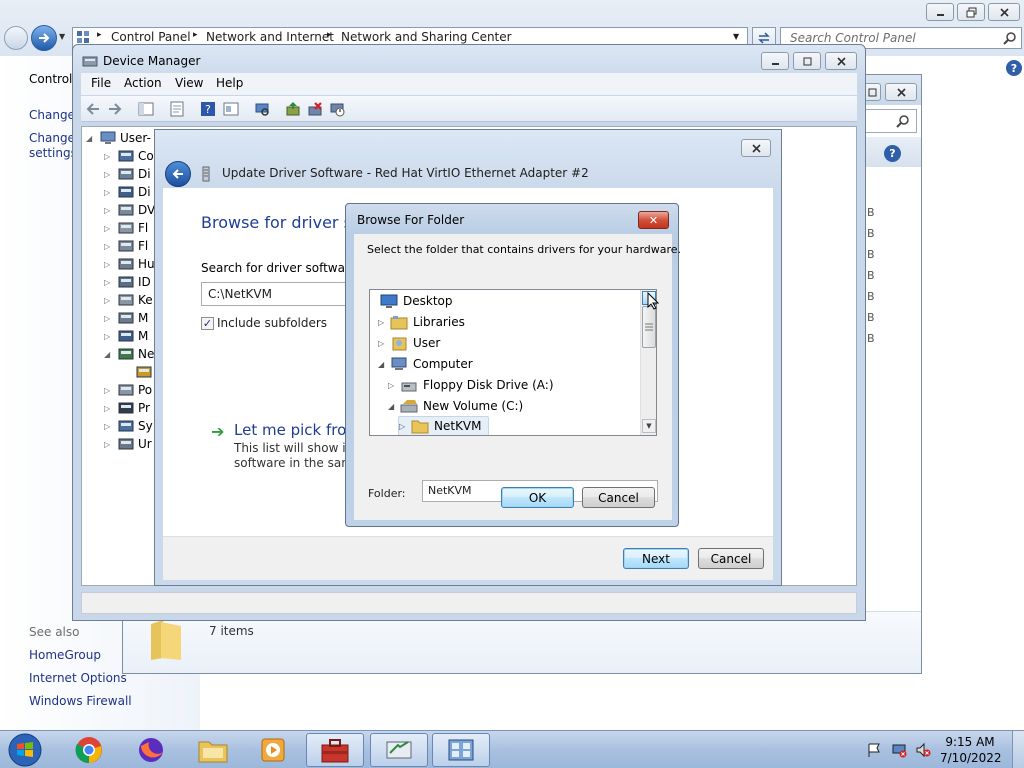  What do you see at coordinates (337, 109) in the screenshot?
I see `disable-device-icon` at bounding box center [337, 109].